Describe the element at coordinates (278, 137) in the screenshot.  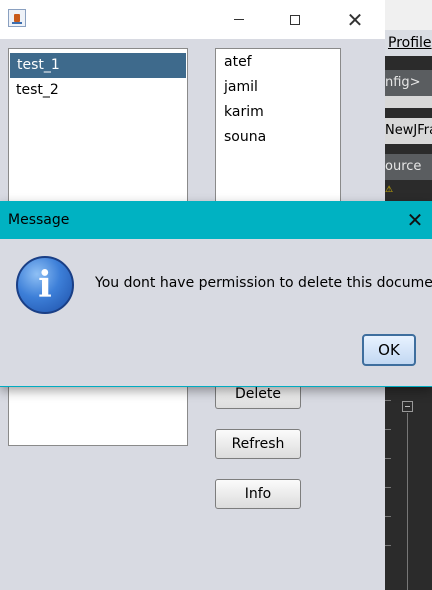
I see `list-item: souna` at that location.